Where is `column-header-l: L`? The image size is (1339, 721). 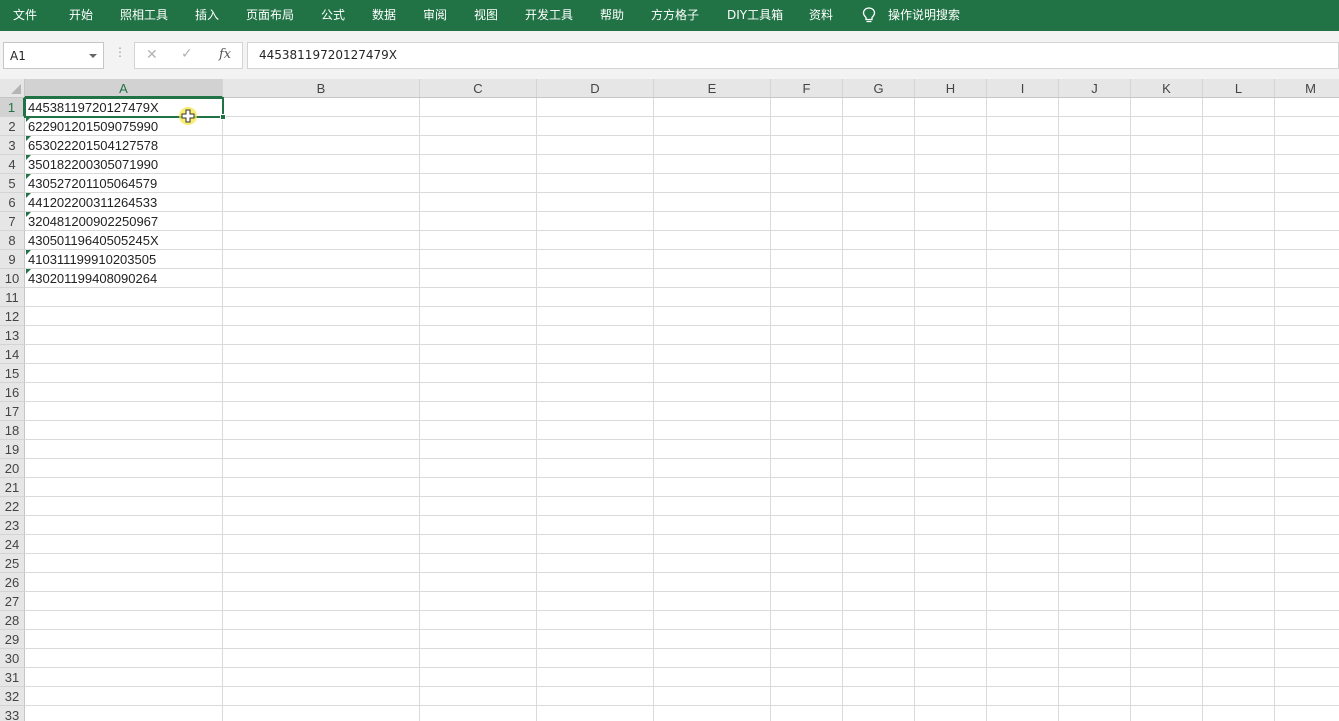
column-header-l: L is located at coordinates (1239, 88).